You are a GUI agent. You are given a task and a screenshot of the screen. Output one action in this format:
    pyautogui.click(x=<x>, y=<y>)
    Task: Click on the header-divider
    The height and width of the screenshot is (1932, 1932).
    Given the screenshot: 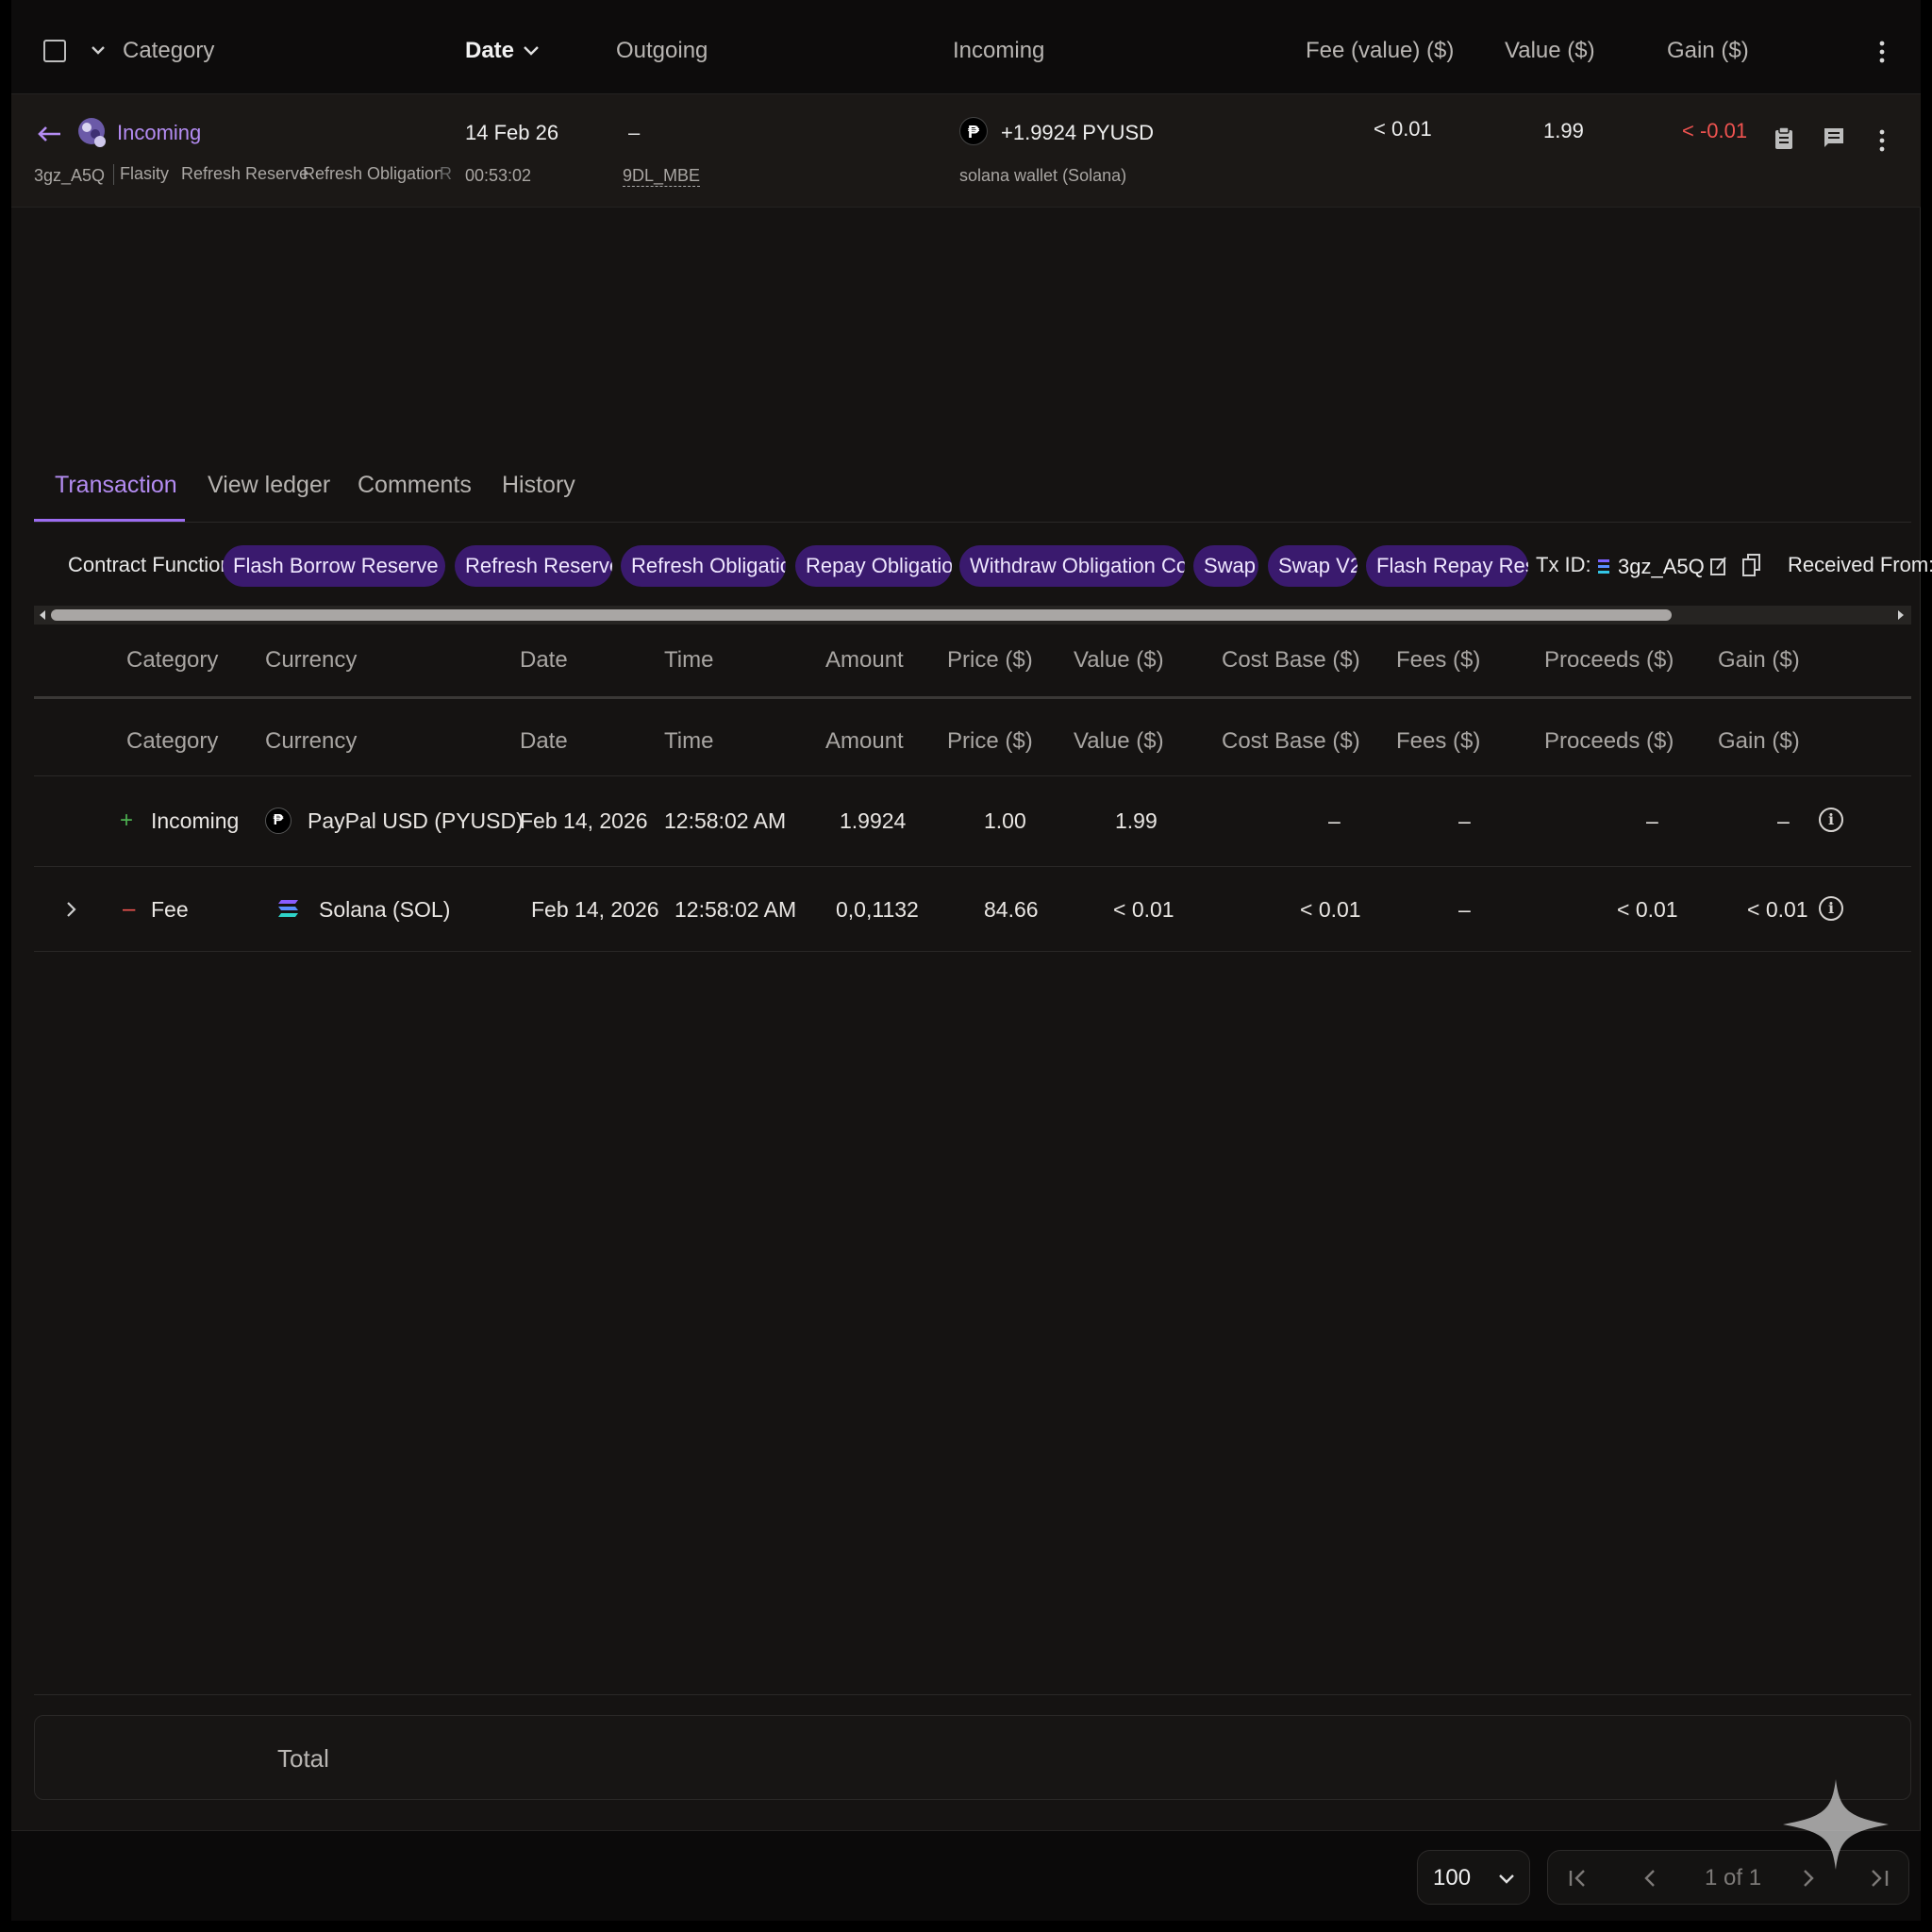 What is the action you would take?
    pyautogui.click(x=972, y=697)
    